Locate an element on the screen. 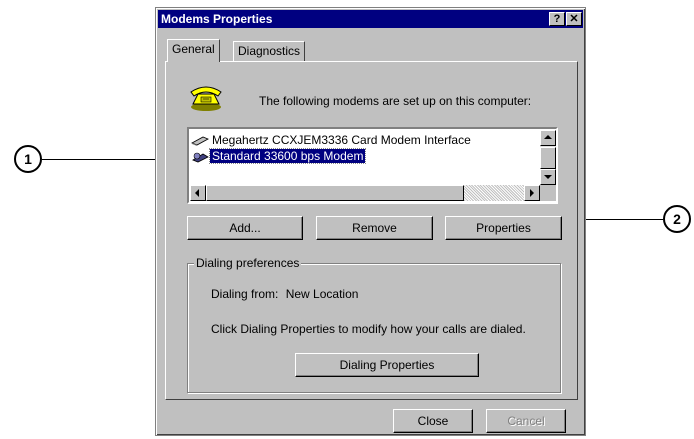  cancel-button: Cancel is located at coordinates (526, 421).